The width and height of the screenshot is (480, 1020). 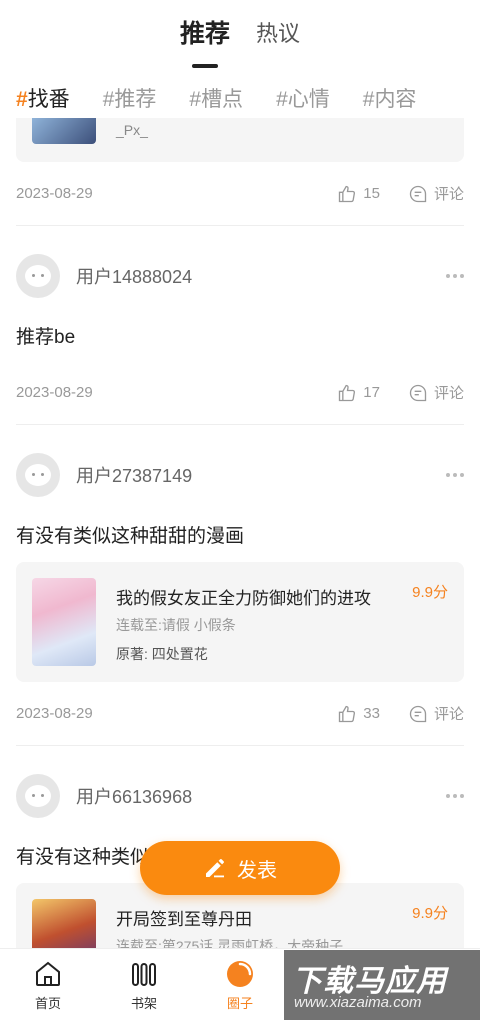 I want to click on tag-recommend: #推荐, so click(x=130, y=98).